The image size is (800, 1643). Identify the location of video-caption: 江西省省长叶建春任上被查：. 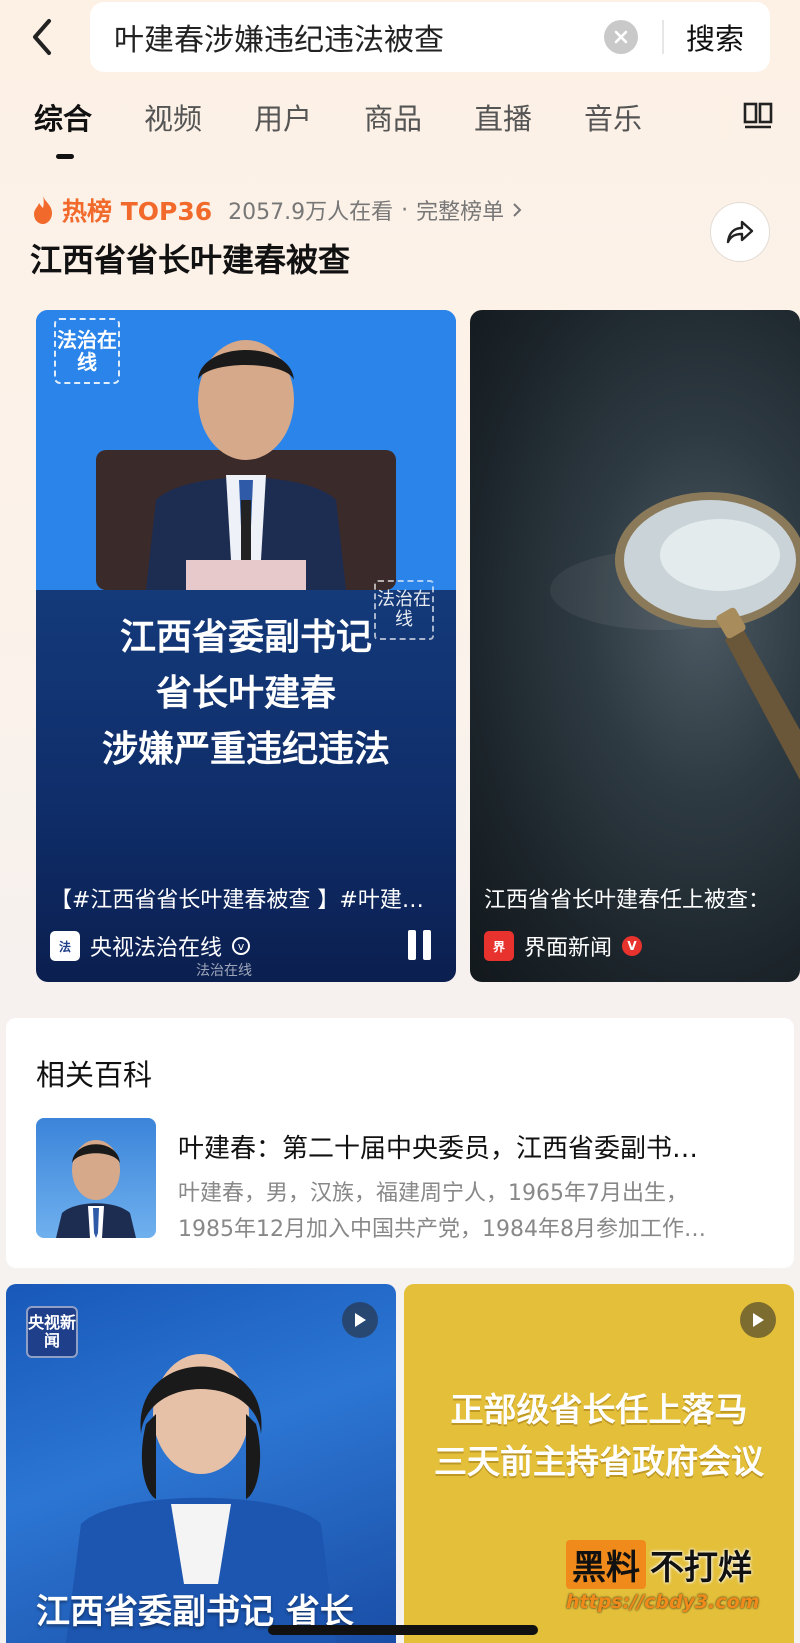
(627, 900).